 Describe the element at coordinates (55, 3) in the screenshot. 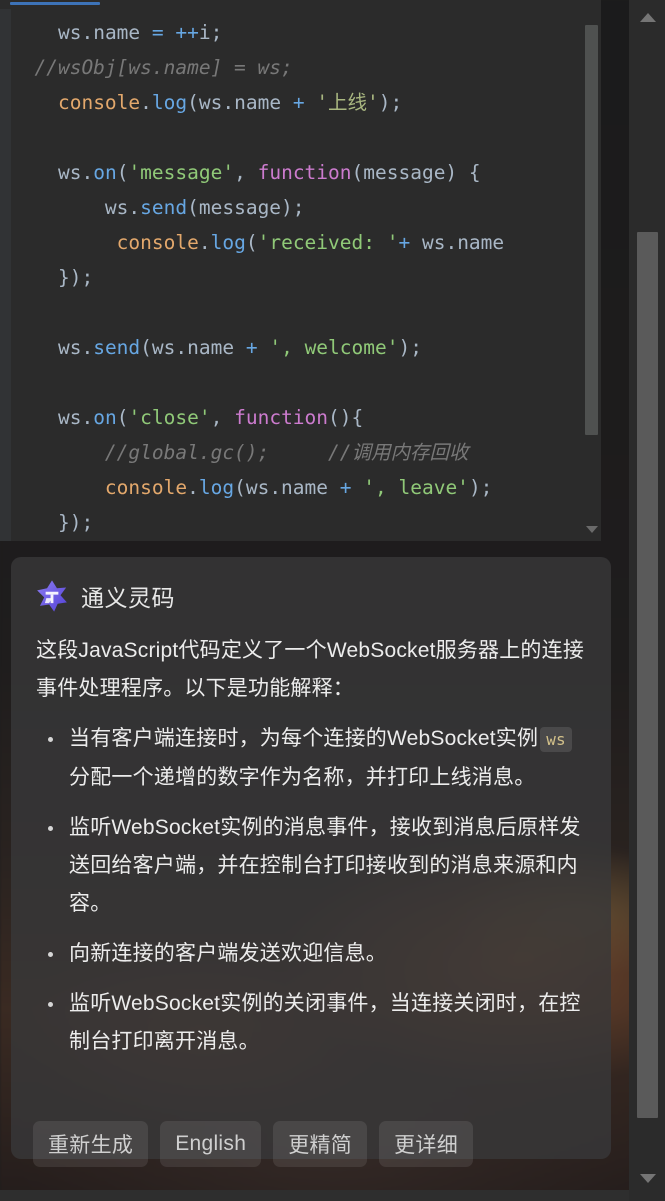

I see `active-tab-indicator` at that location.